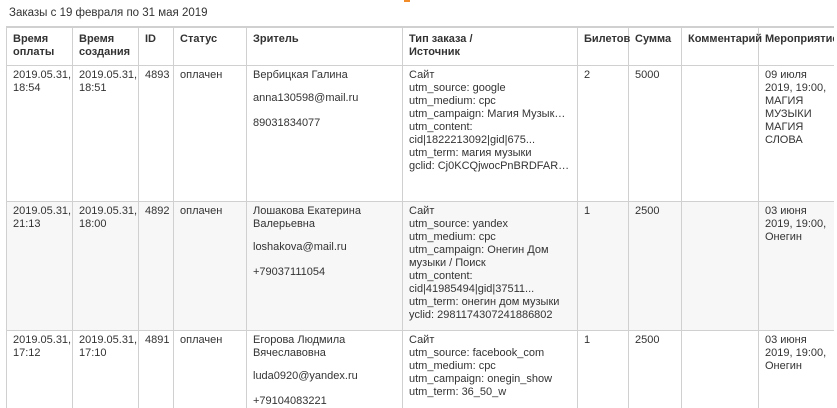 This screenshot has width=837, height=408. What do you see at coordinates (490, 392) in the screenshot?
I see `source-line: utm_term: 36_50_w` at bounding box center [490, 392].